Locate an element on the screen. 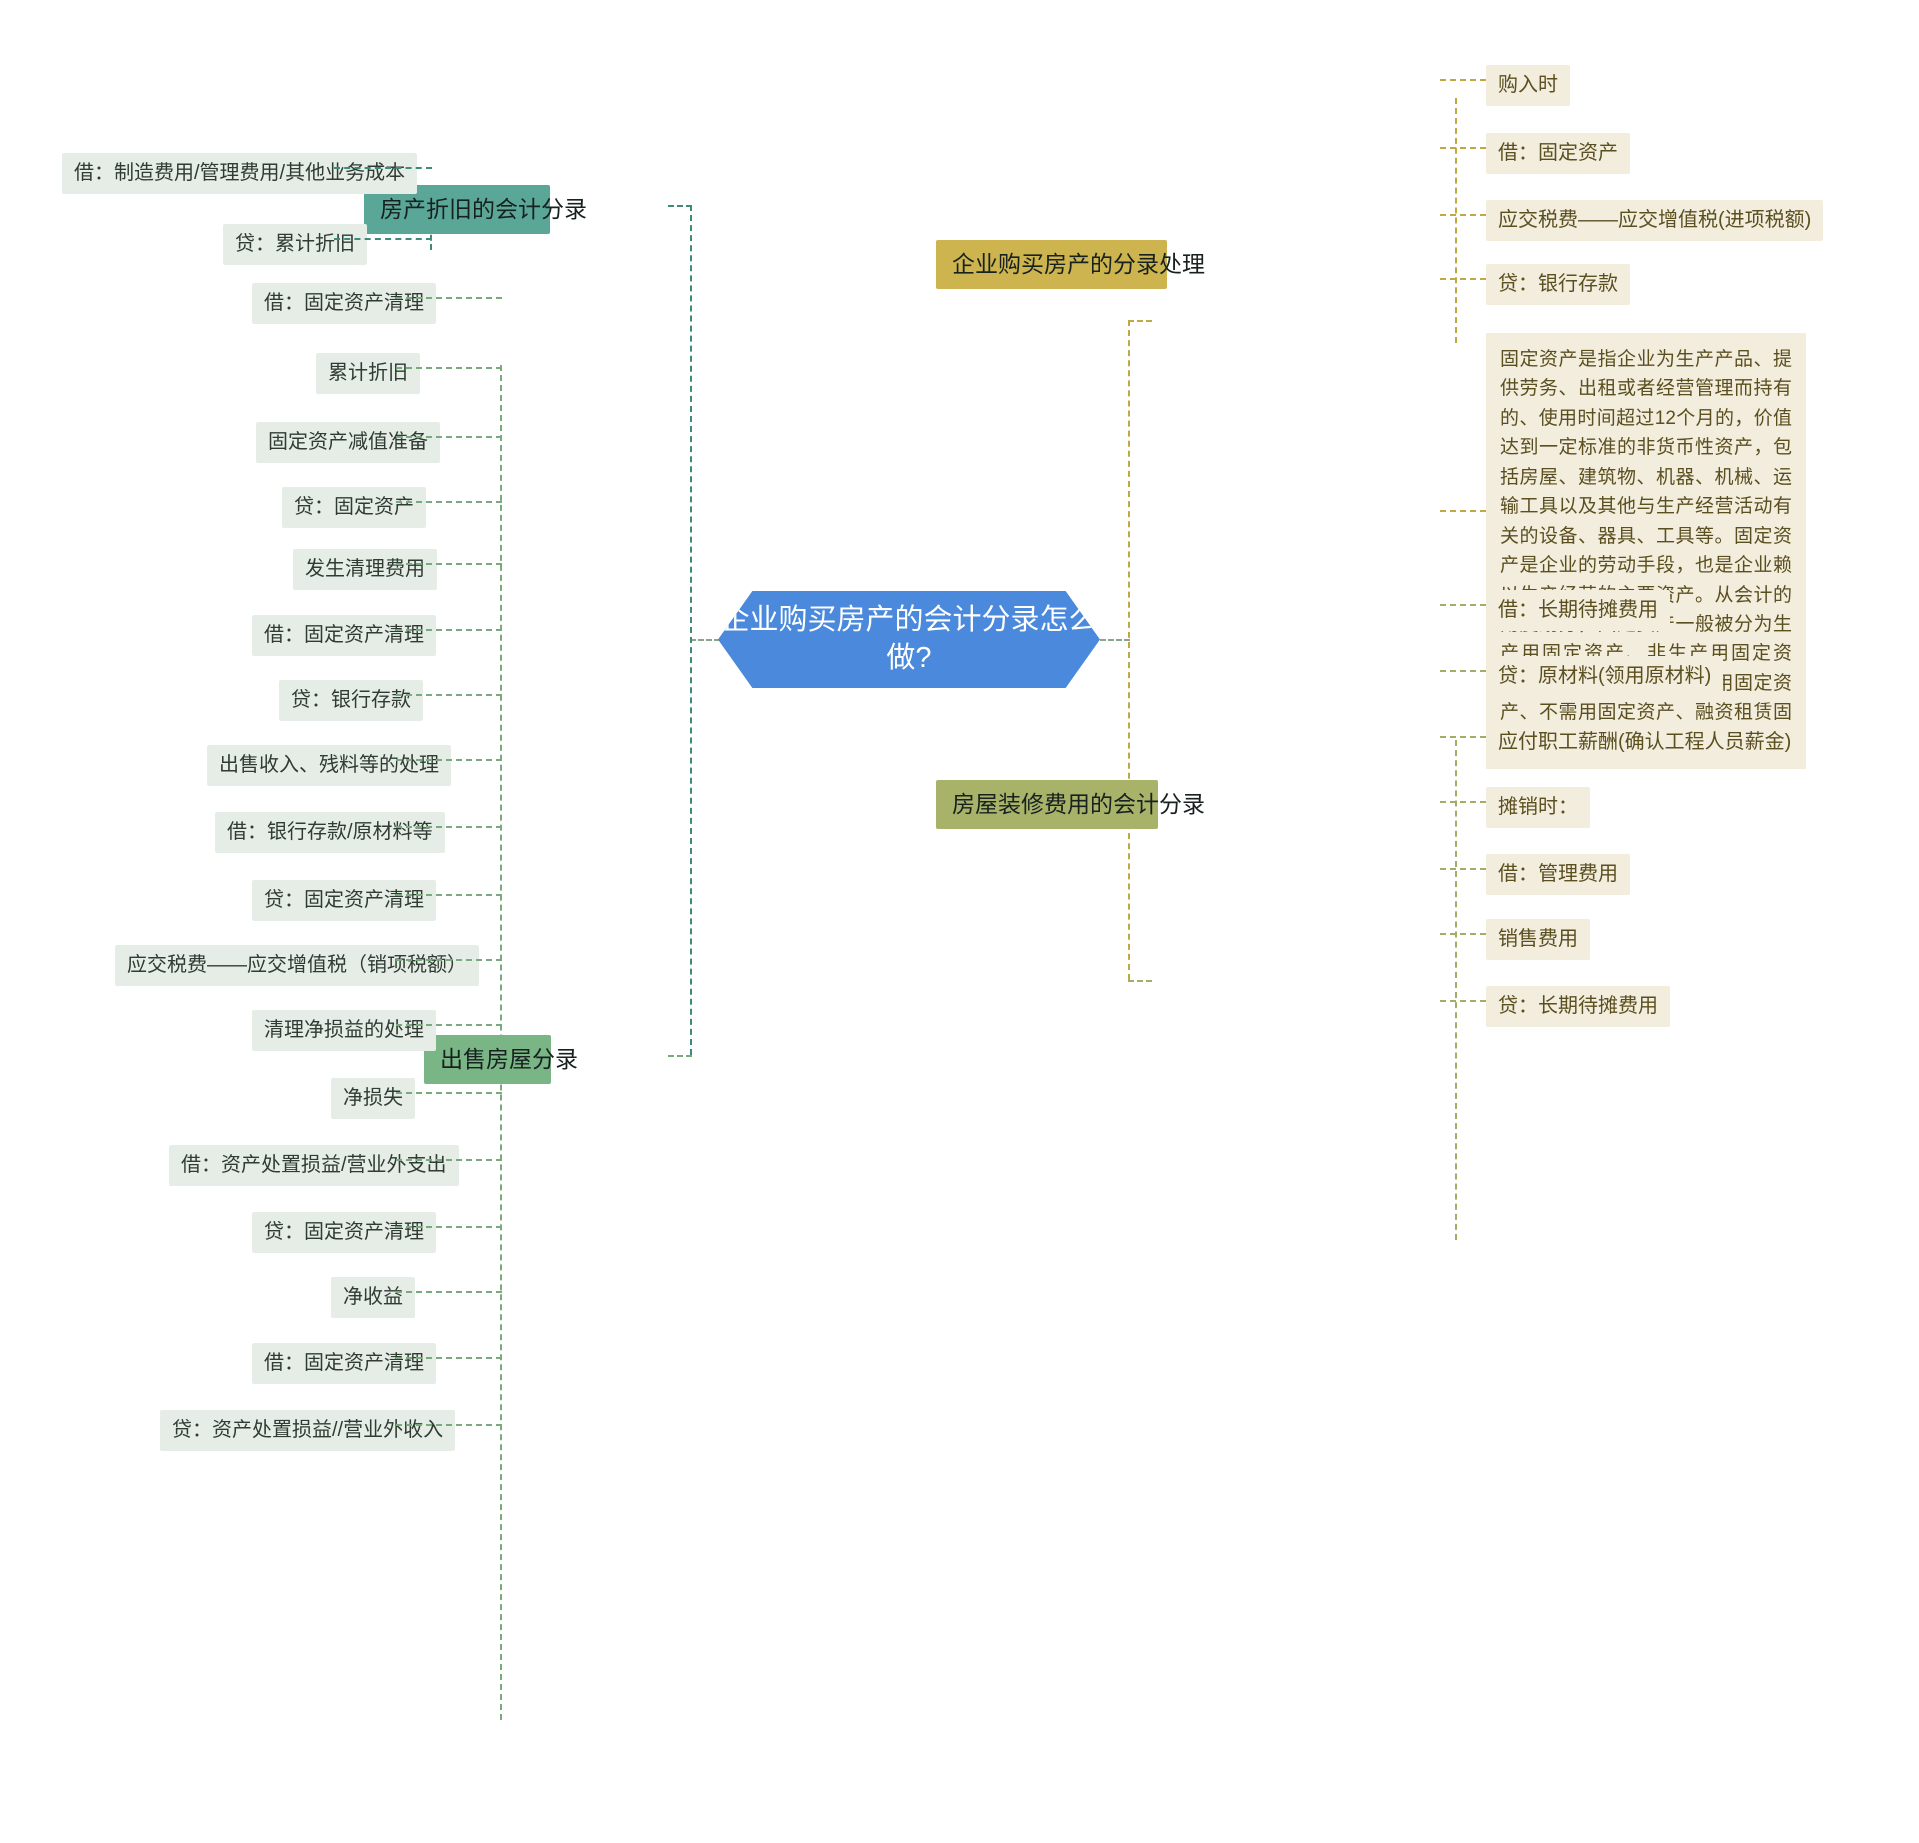 The image size is (1919, 1843). leaf-label: 贷：资产处置损益//营业外收入 is located at coordinates (308, 1430).